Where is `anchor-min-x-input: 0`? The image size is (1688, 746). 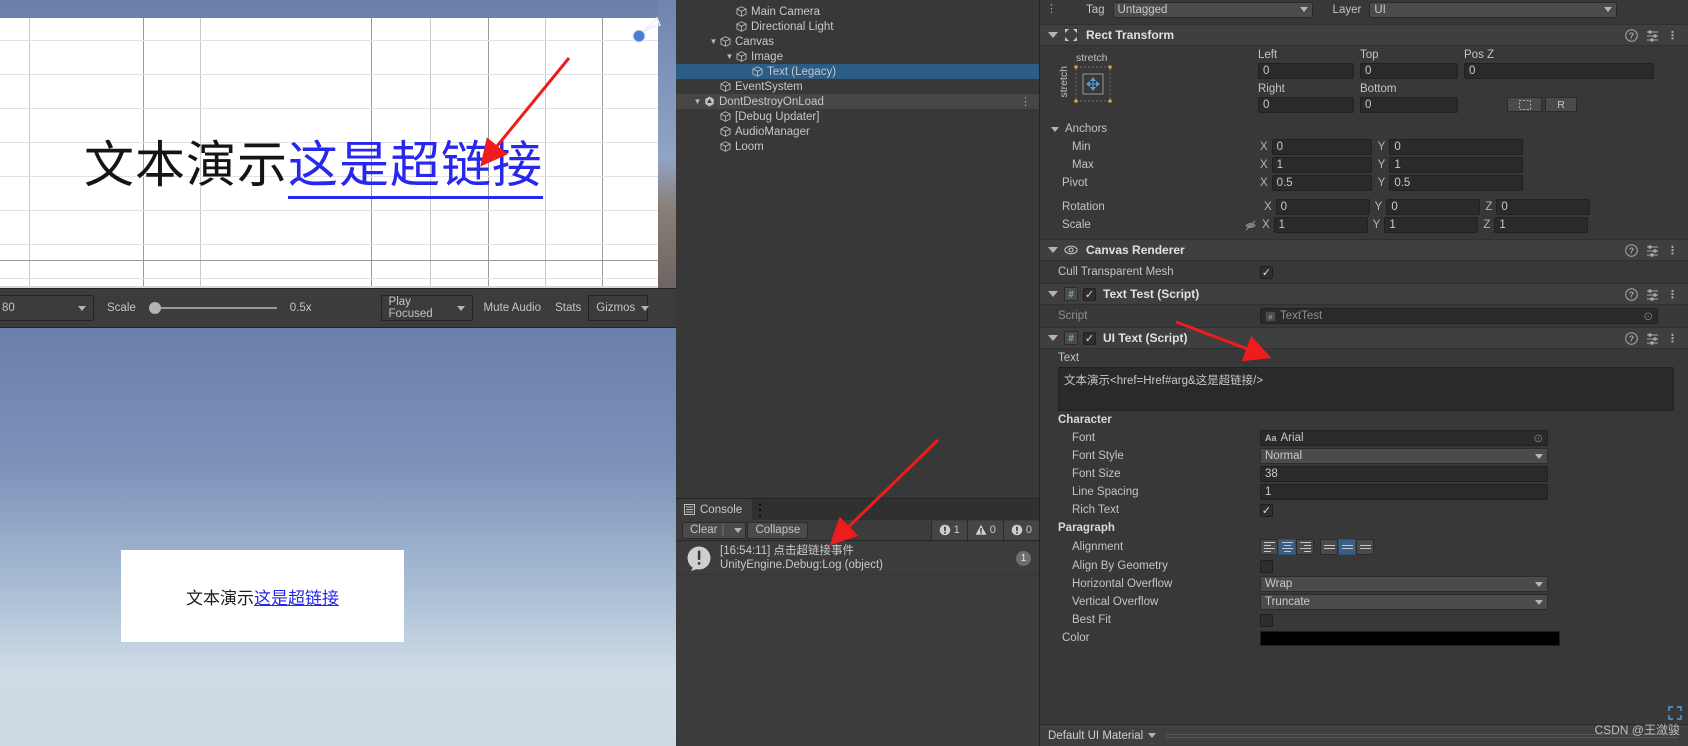 anchor-min-x-input: 0 is located at coordinates (1321, 147).